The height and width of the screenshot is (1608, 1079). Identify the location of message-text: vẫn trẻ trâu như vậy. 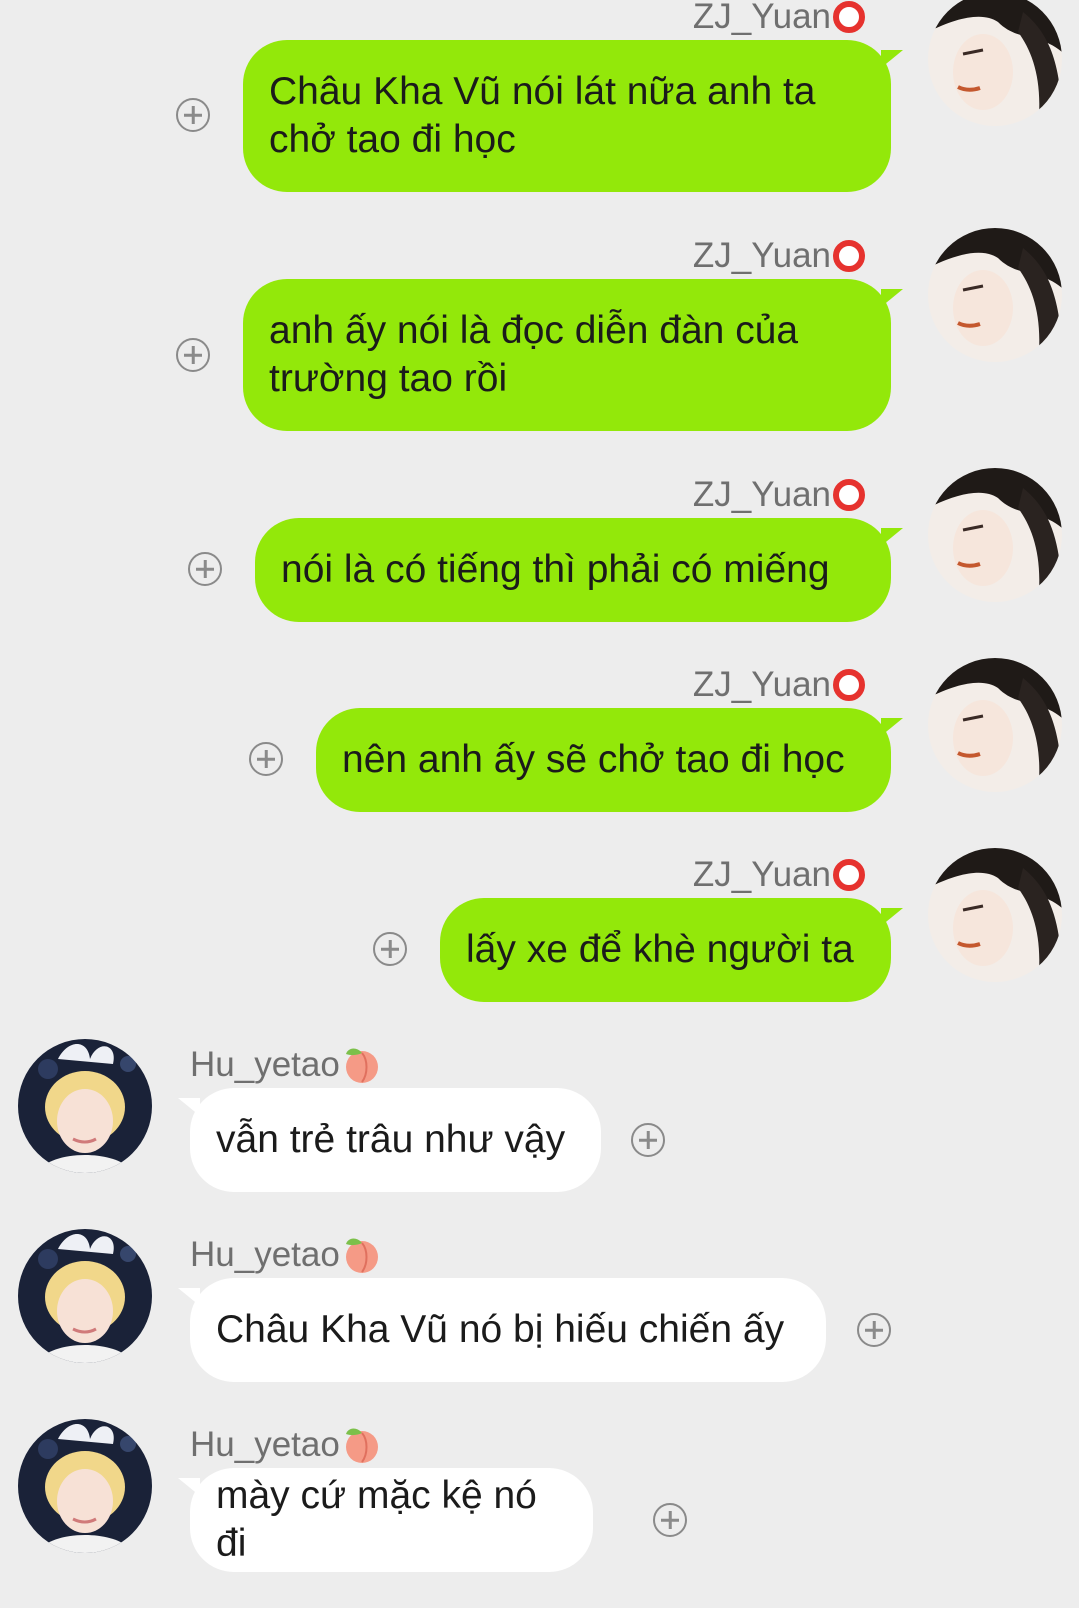
(391, 1139).